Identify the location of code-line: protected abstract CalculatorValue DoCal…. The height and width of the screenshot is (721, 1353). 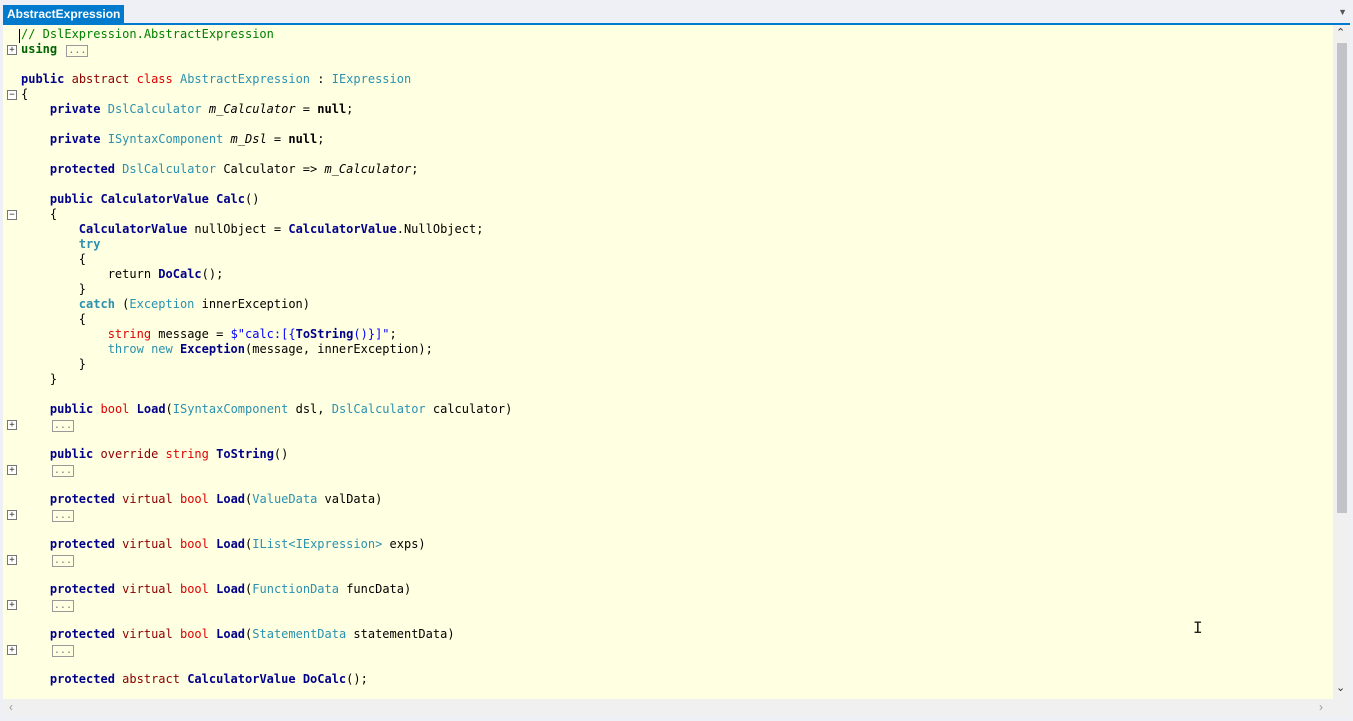
(266, 679).